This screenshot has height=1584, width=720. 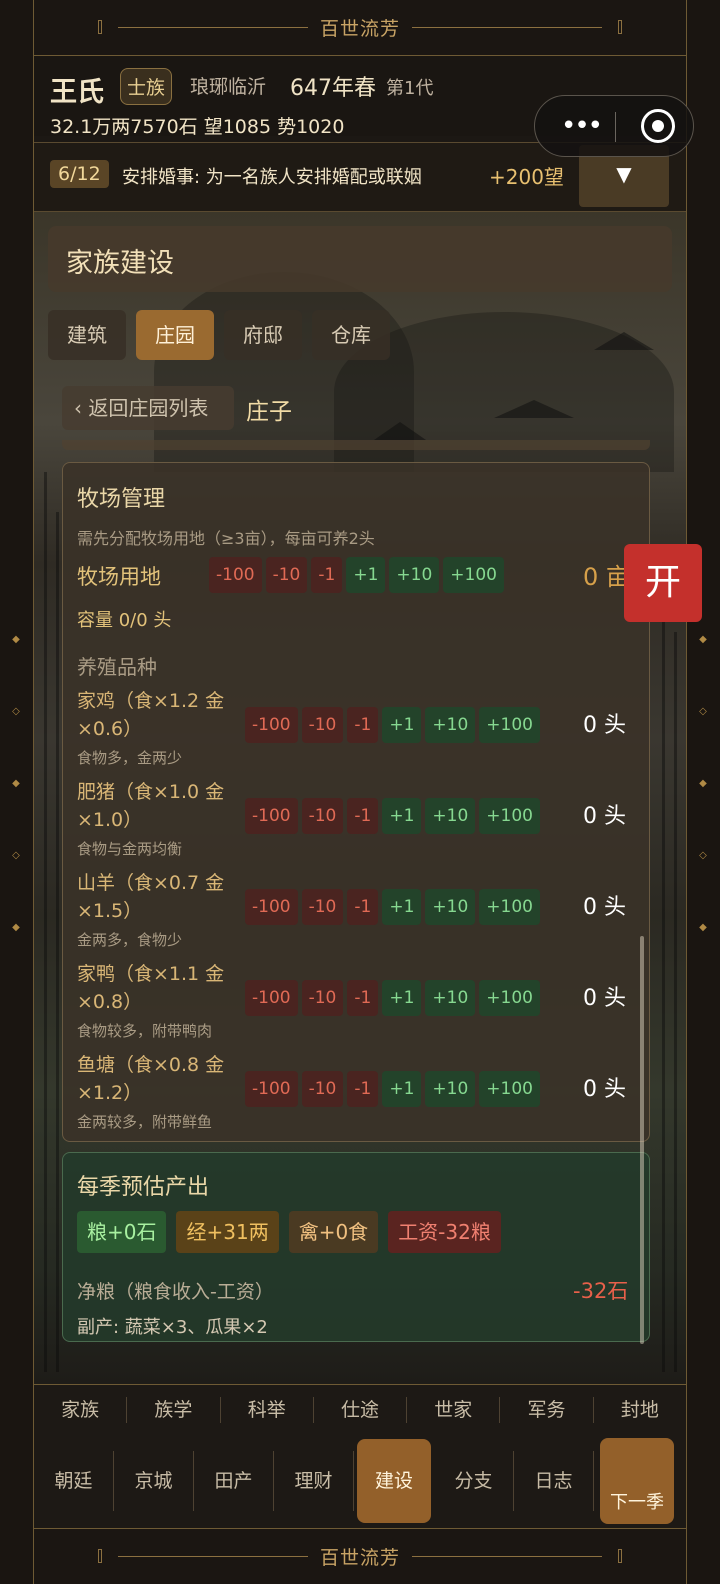 I want to click on secondary-nav: 朝廷 京城 田产 理财 建设 分支 日志 下一季, so click(x=360, y=1481).